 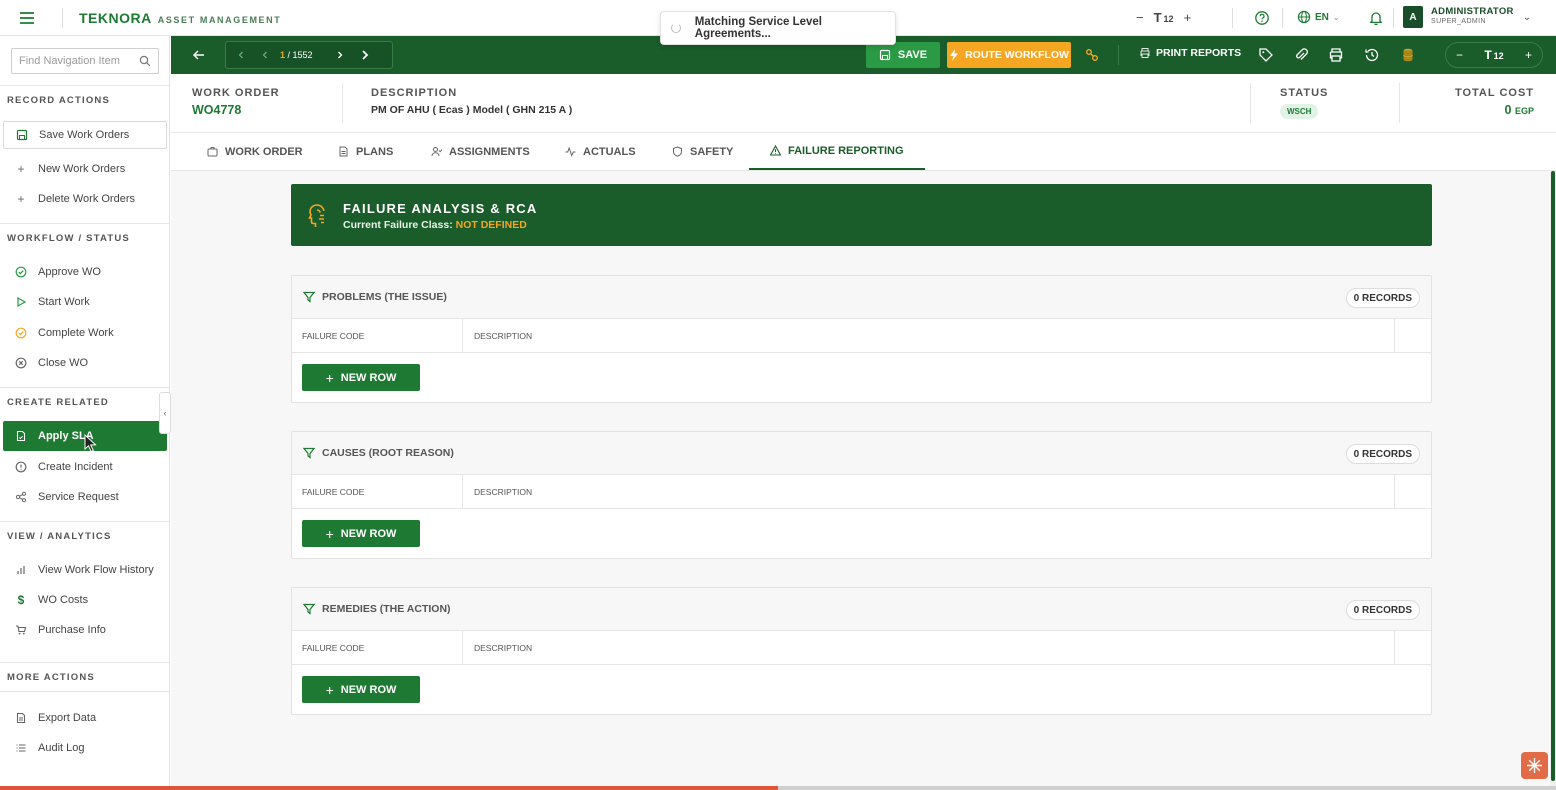 What do you see at coordinates (61, 748) in the screenshot?
I see `sidebar-item-label: Audit Log` at bounding box center [61, 748].